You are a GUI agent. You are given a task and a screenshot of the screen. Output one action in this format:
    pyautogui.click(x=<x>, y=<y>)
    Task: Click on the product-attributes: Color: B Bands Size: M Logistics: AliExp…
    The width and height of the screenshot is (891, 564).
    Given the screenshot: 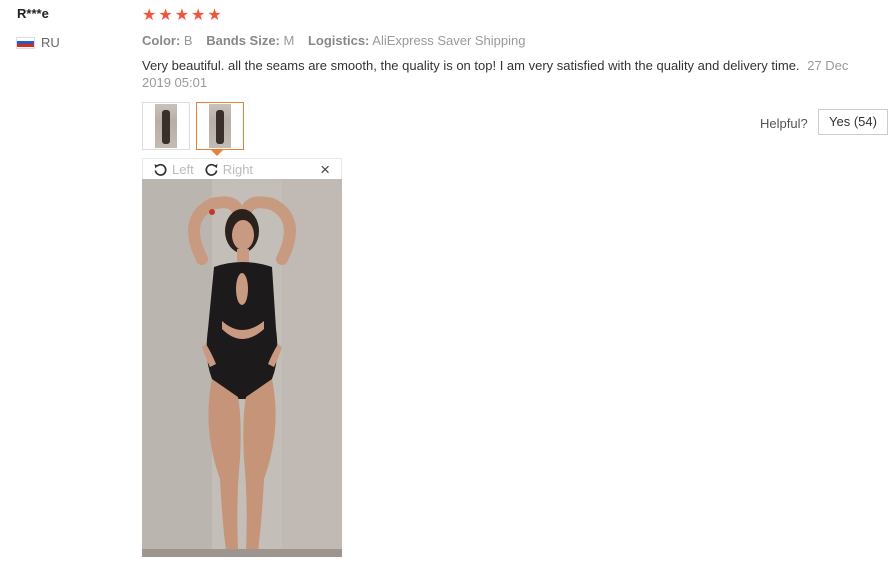 What is the action you would take?
    pyautogui.click(x=339, y=40)
    